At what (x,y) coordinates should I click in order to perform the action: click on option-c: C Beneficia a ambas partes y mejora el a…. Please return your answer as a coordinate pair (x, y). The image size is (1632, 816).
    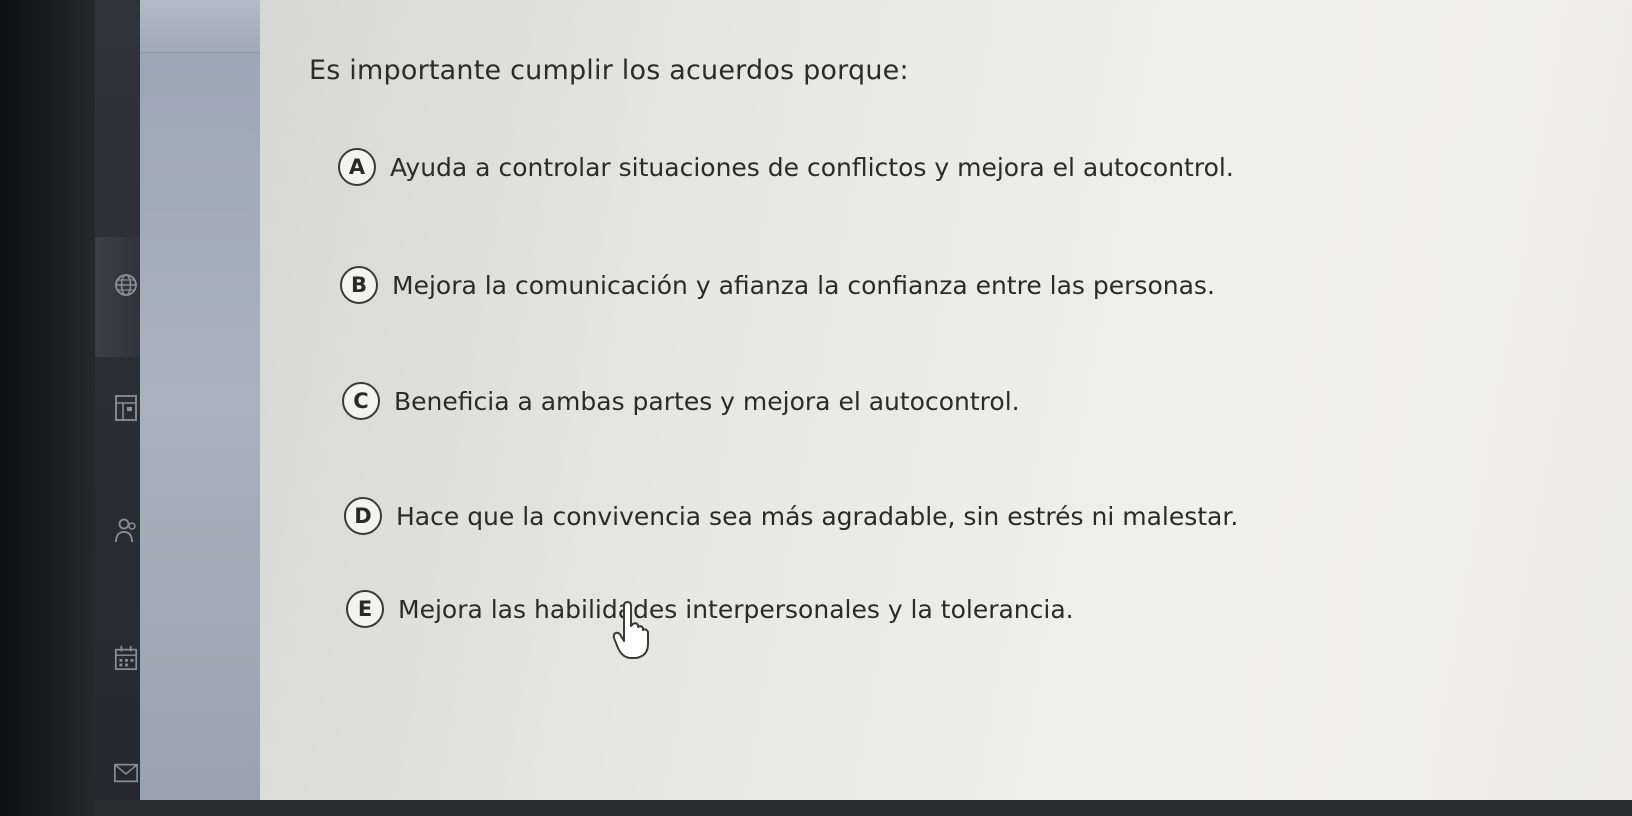
    Looking at the image, I should click on (681, 401).